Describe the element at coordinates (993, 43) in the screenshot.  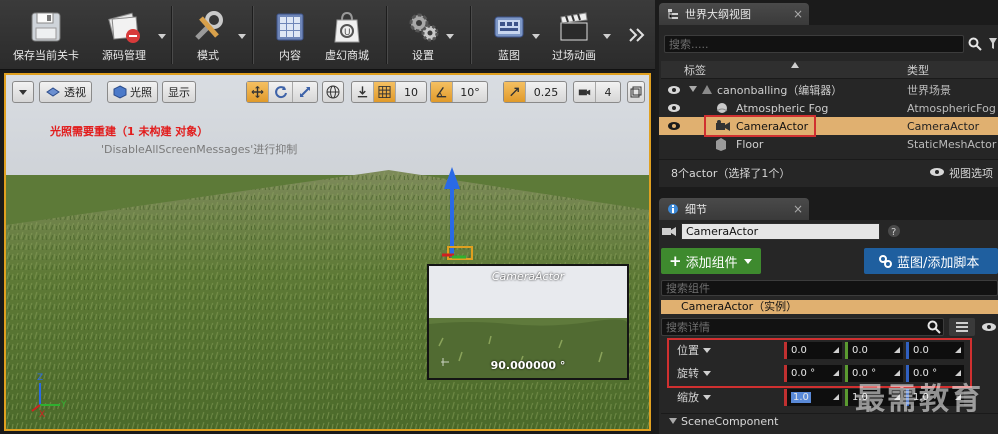
I see `filter-icon` at that location.